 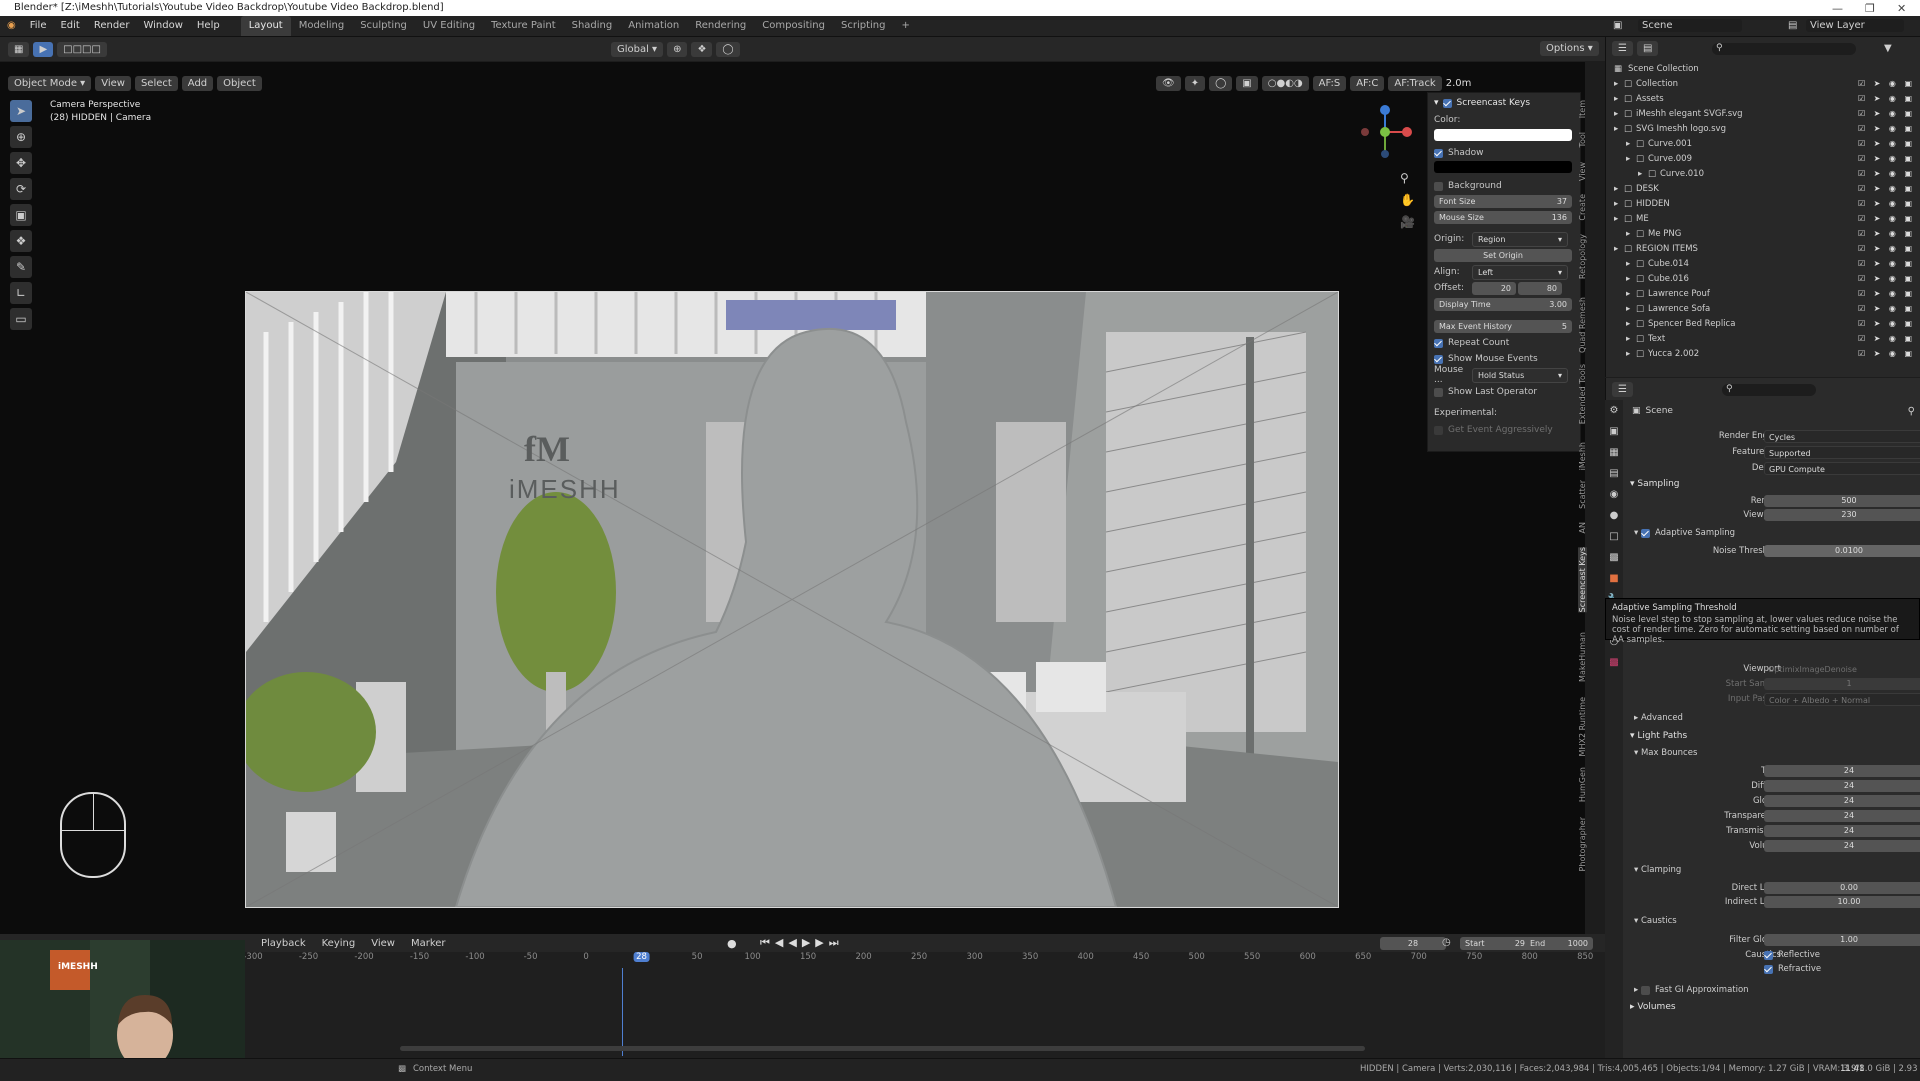 What do you see at coordinates (1842, 501) in the screenshot?
I see `render-samples-field: 500` at bounding box center [1842, 501].